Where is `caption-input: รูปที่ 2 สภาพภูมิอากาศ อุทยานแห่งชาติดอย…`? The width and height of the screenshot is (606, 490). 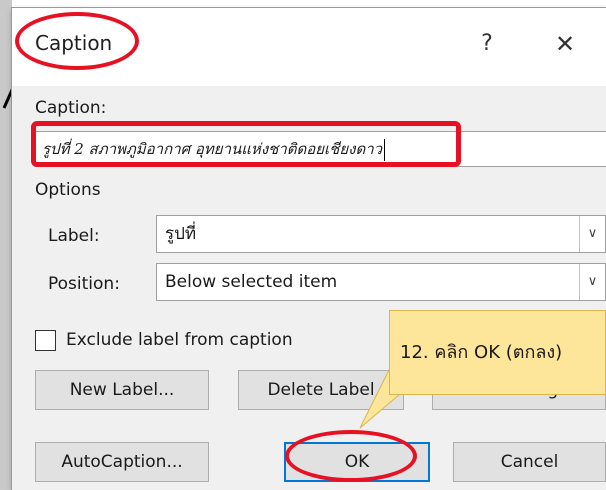
caption-input: รูปที่ 2 สภาพภูมิอากาศ อุทยานแห่งชาติดอย… is located at coordinates (320, 149).